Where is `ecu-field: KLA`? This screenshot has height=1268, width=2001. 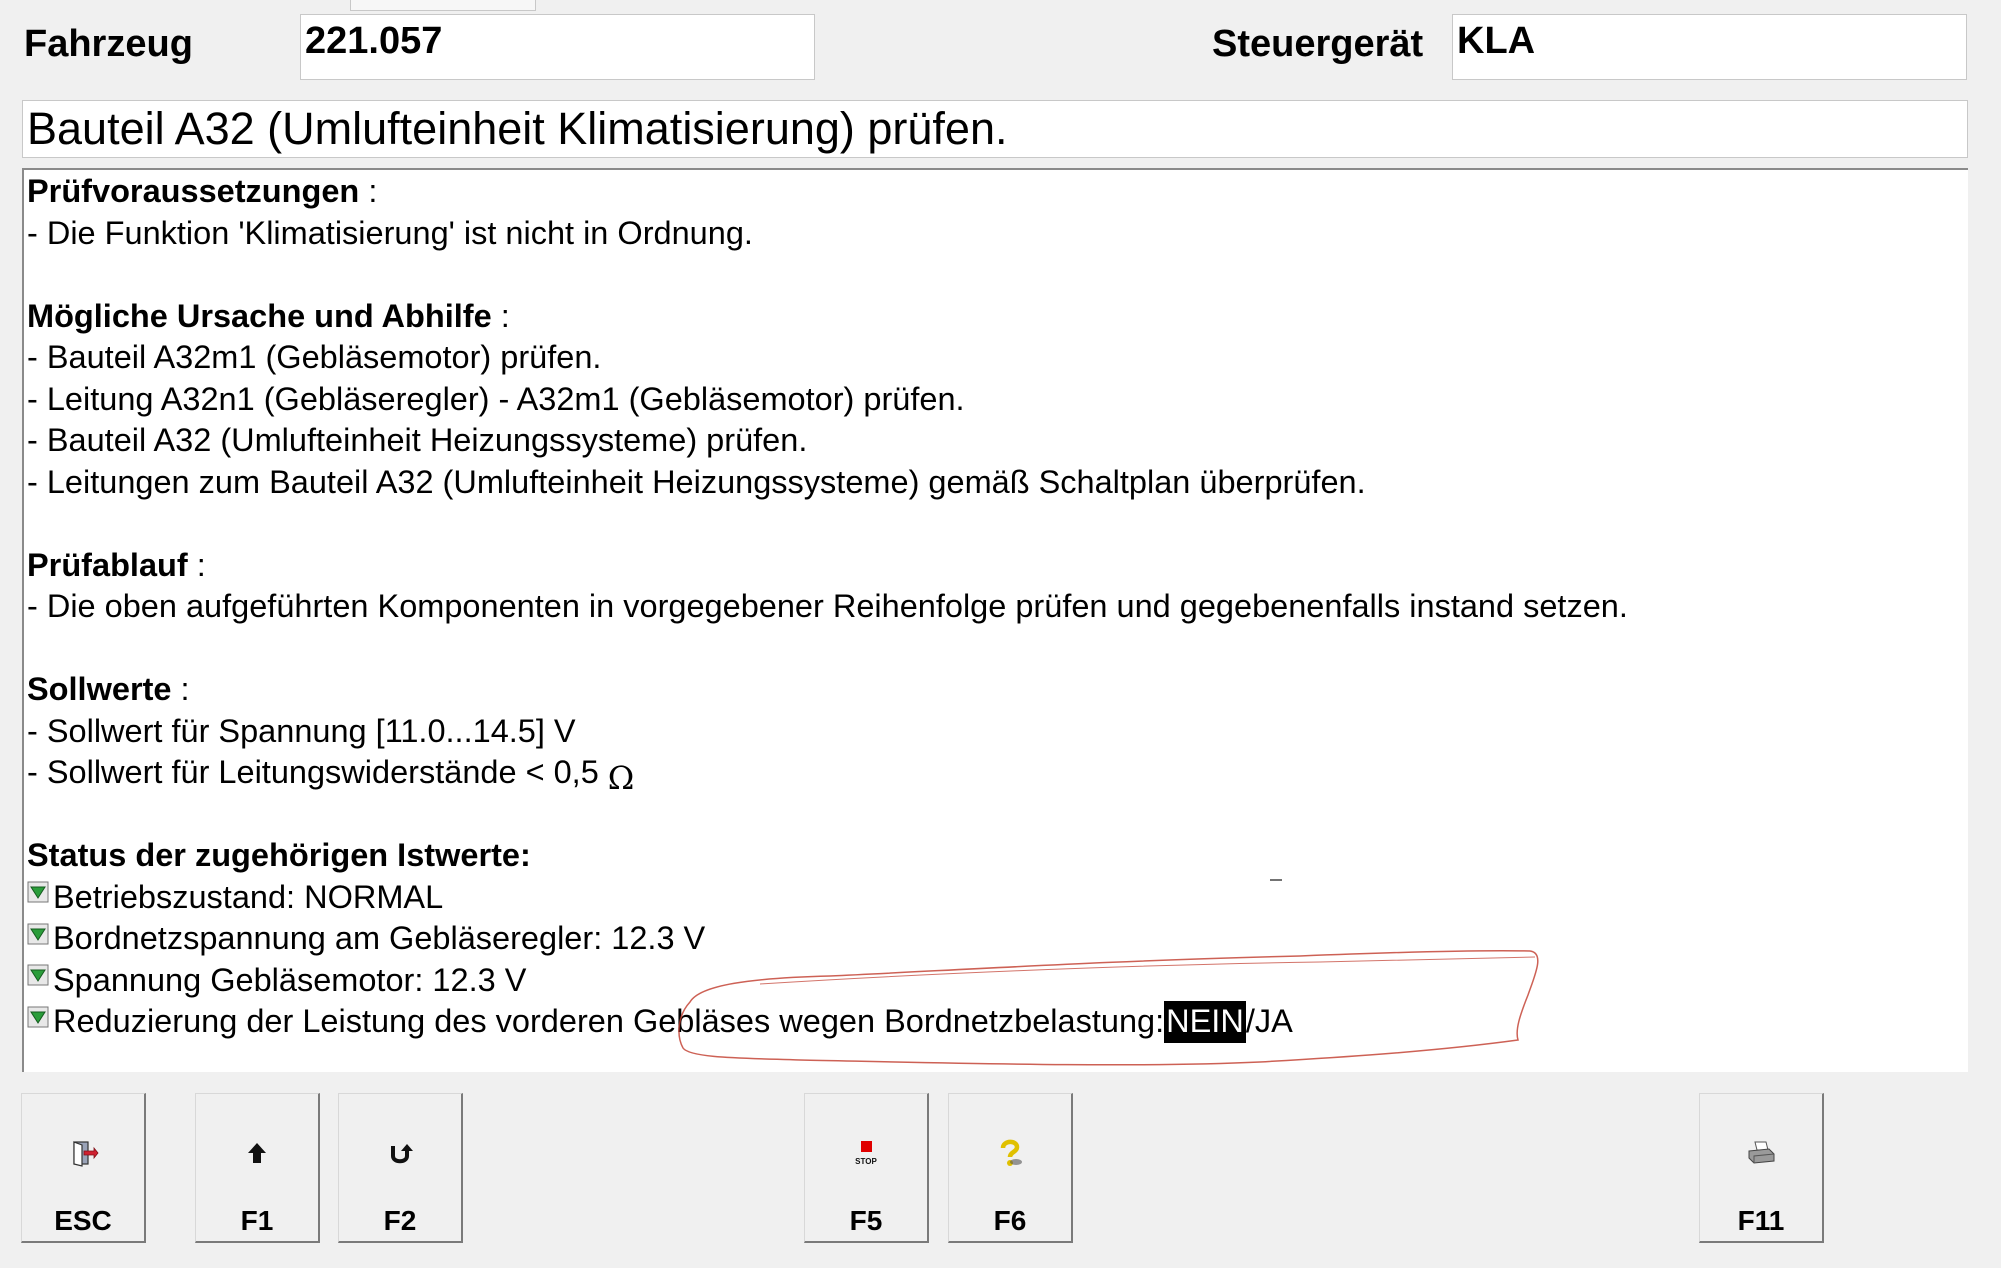 ecu-field: KLA is located at coordinates (1709, 47).